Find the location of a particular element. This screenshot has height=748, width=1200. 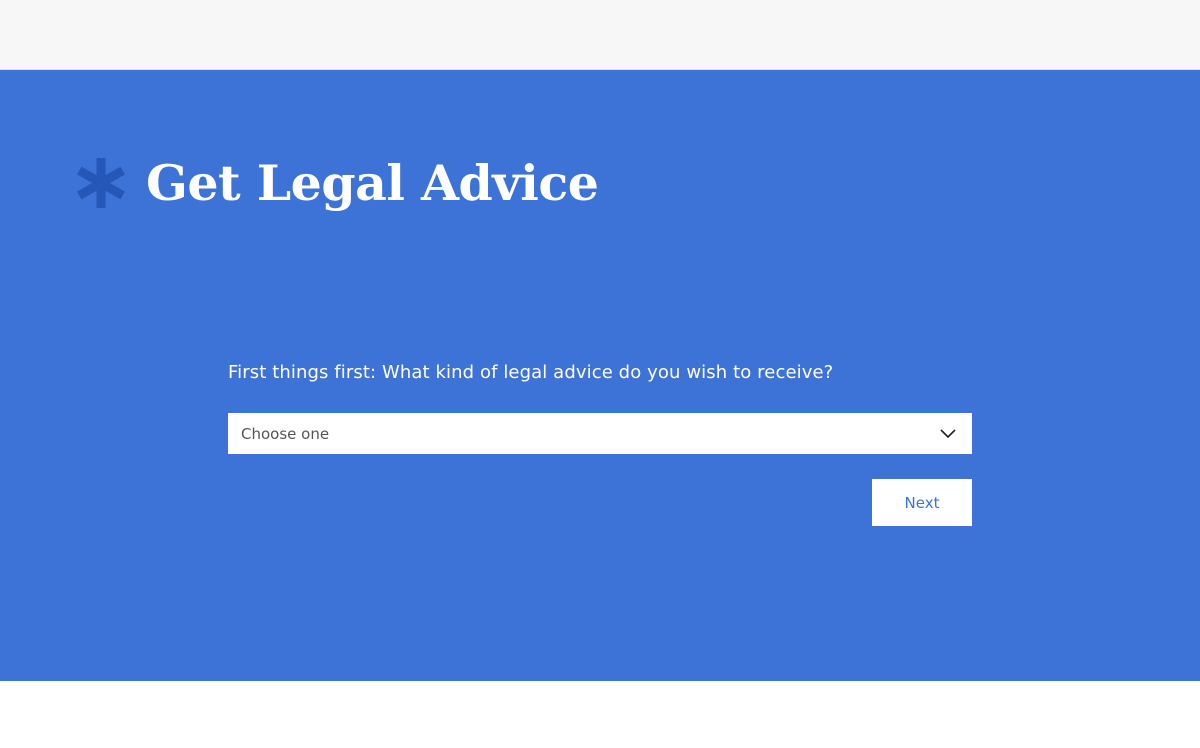

advice-type-select: Choose one is located at coordinates (600, 433).